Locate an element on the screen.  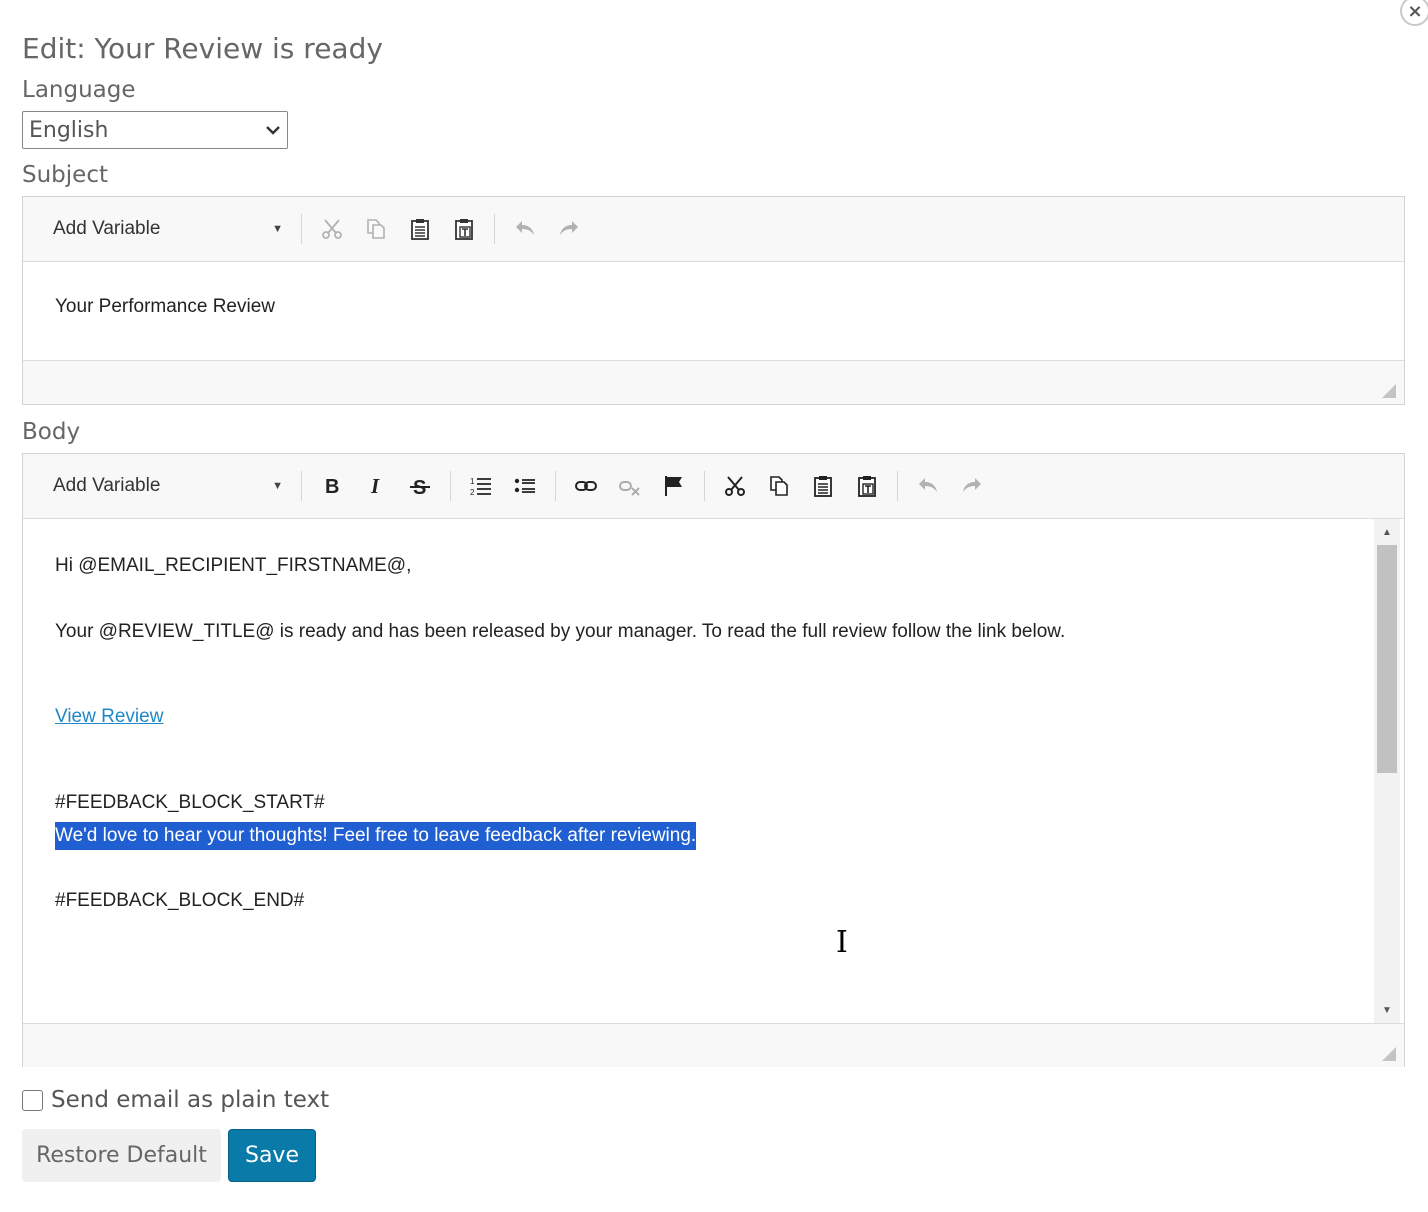
link-button is located at coordinates (586, 486).